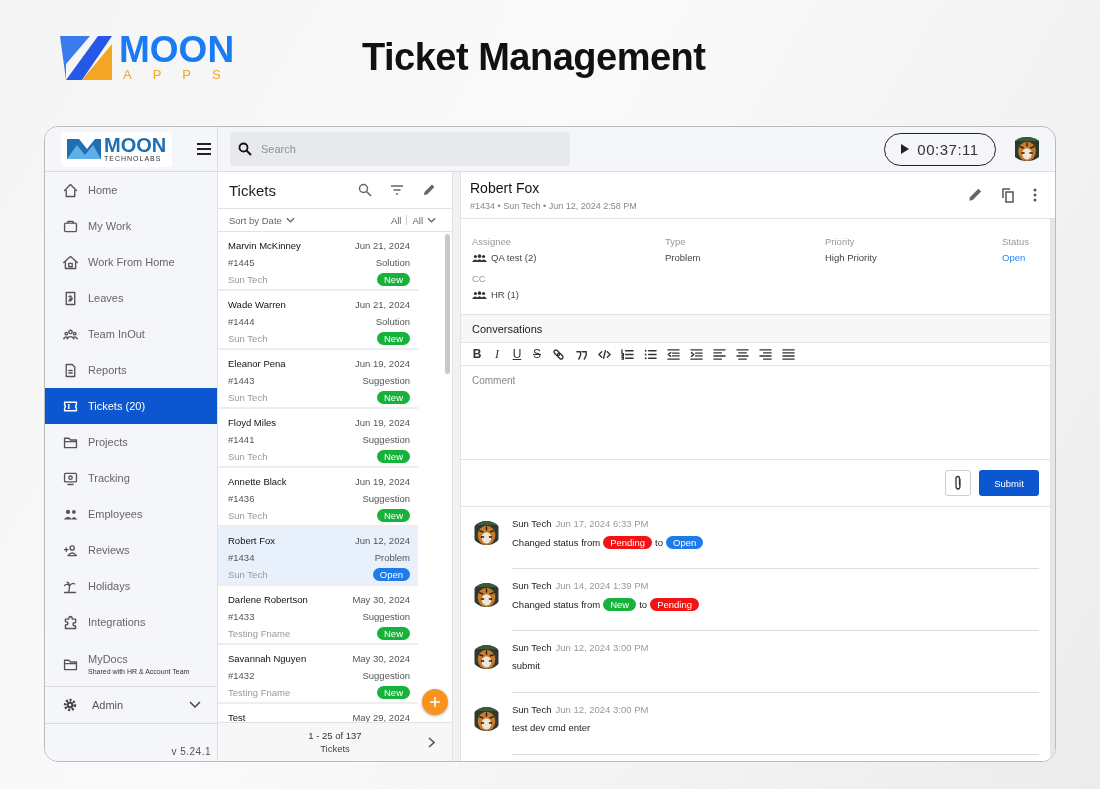  Describe the element at coordinates (318, 674) in the screenshot. I see `ticket-item: Savannah Nguyen May 30, 2024 #1432 Suggestion Testing Fname New` at that location.